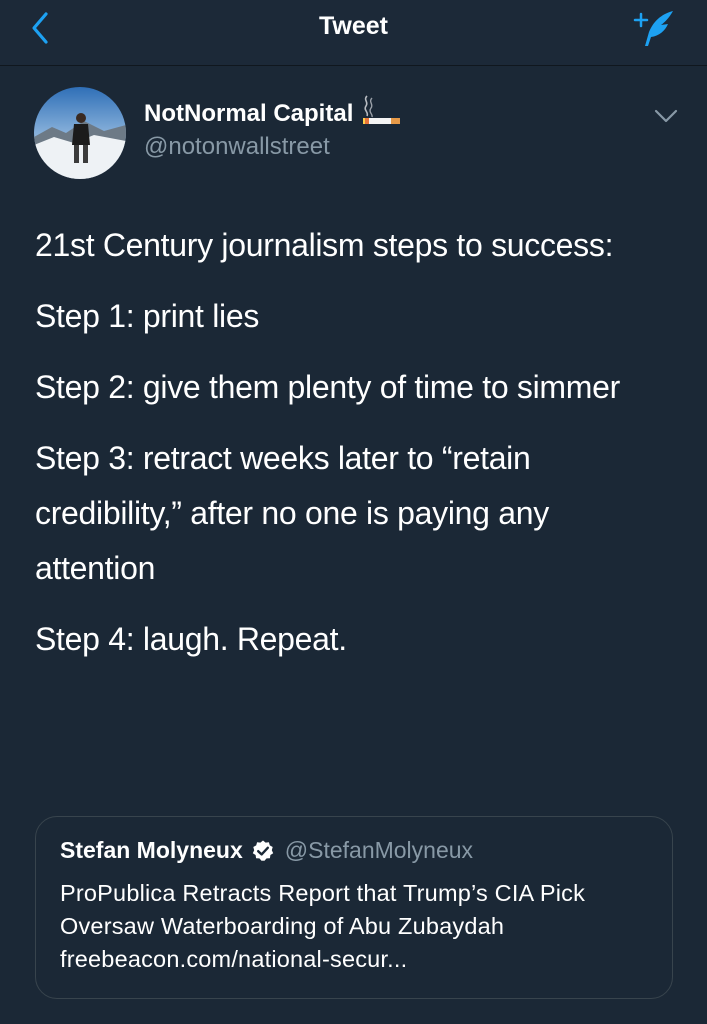 The image size is (707, 1024). Describe the element at coordinates (248, 114) in the screenshot. I see `author-display-name: NotNormal Capital` at that location.